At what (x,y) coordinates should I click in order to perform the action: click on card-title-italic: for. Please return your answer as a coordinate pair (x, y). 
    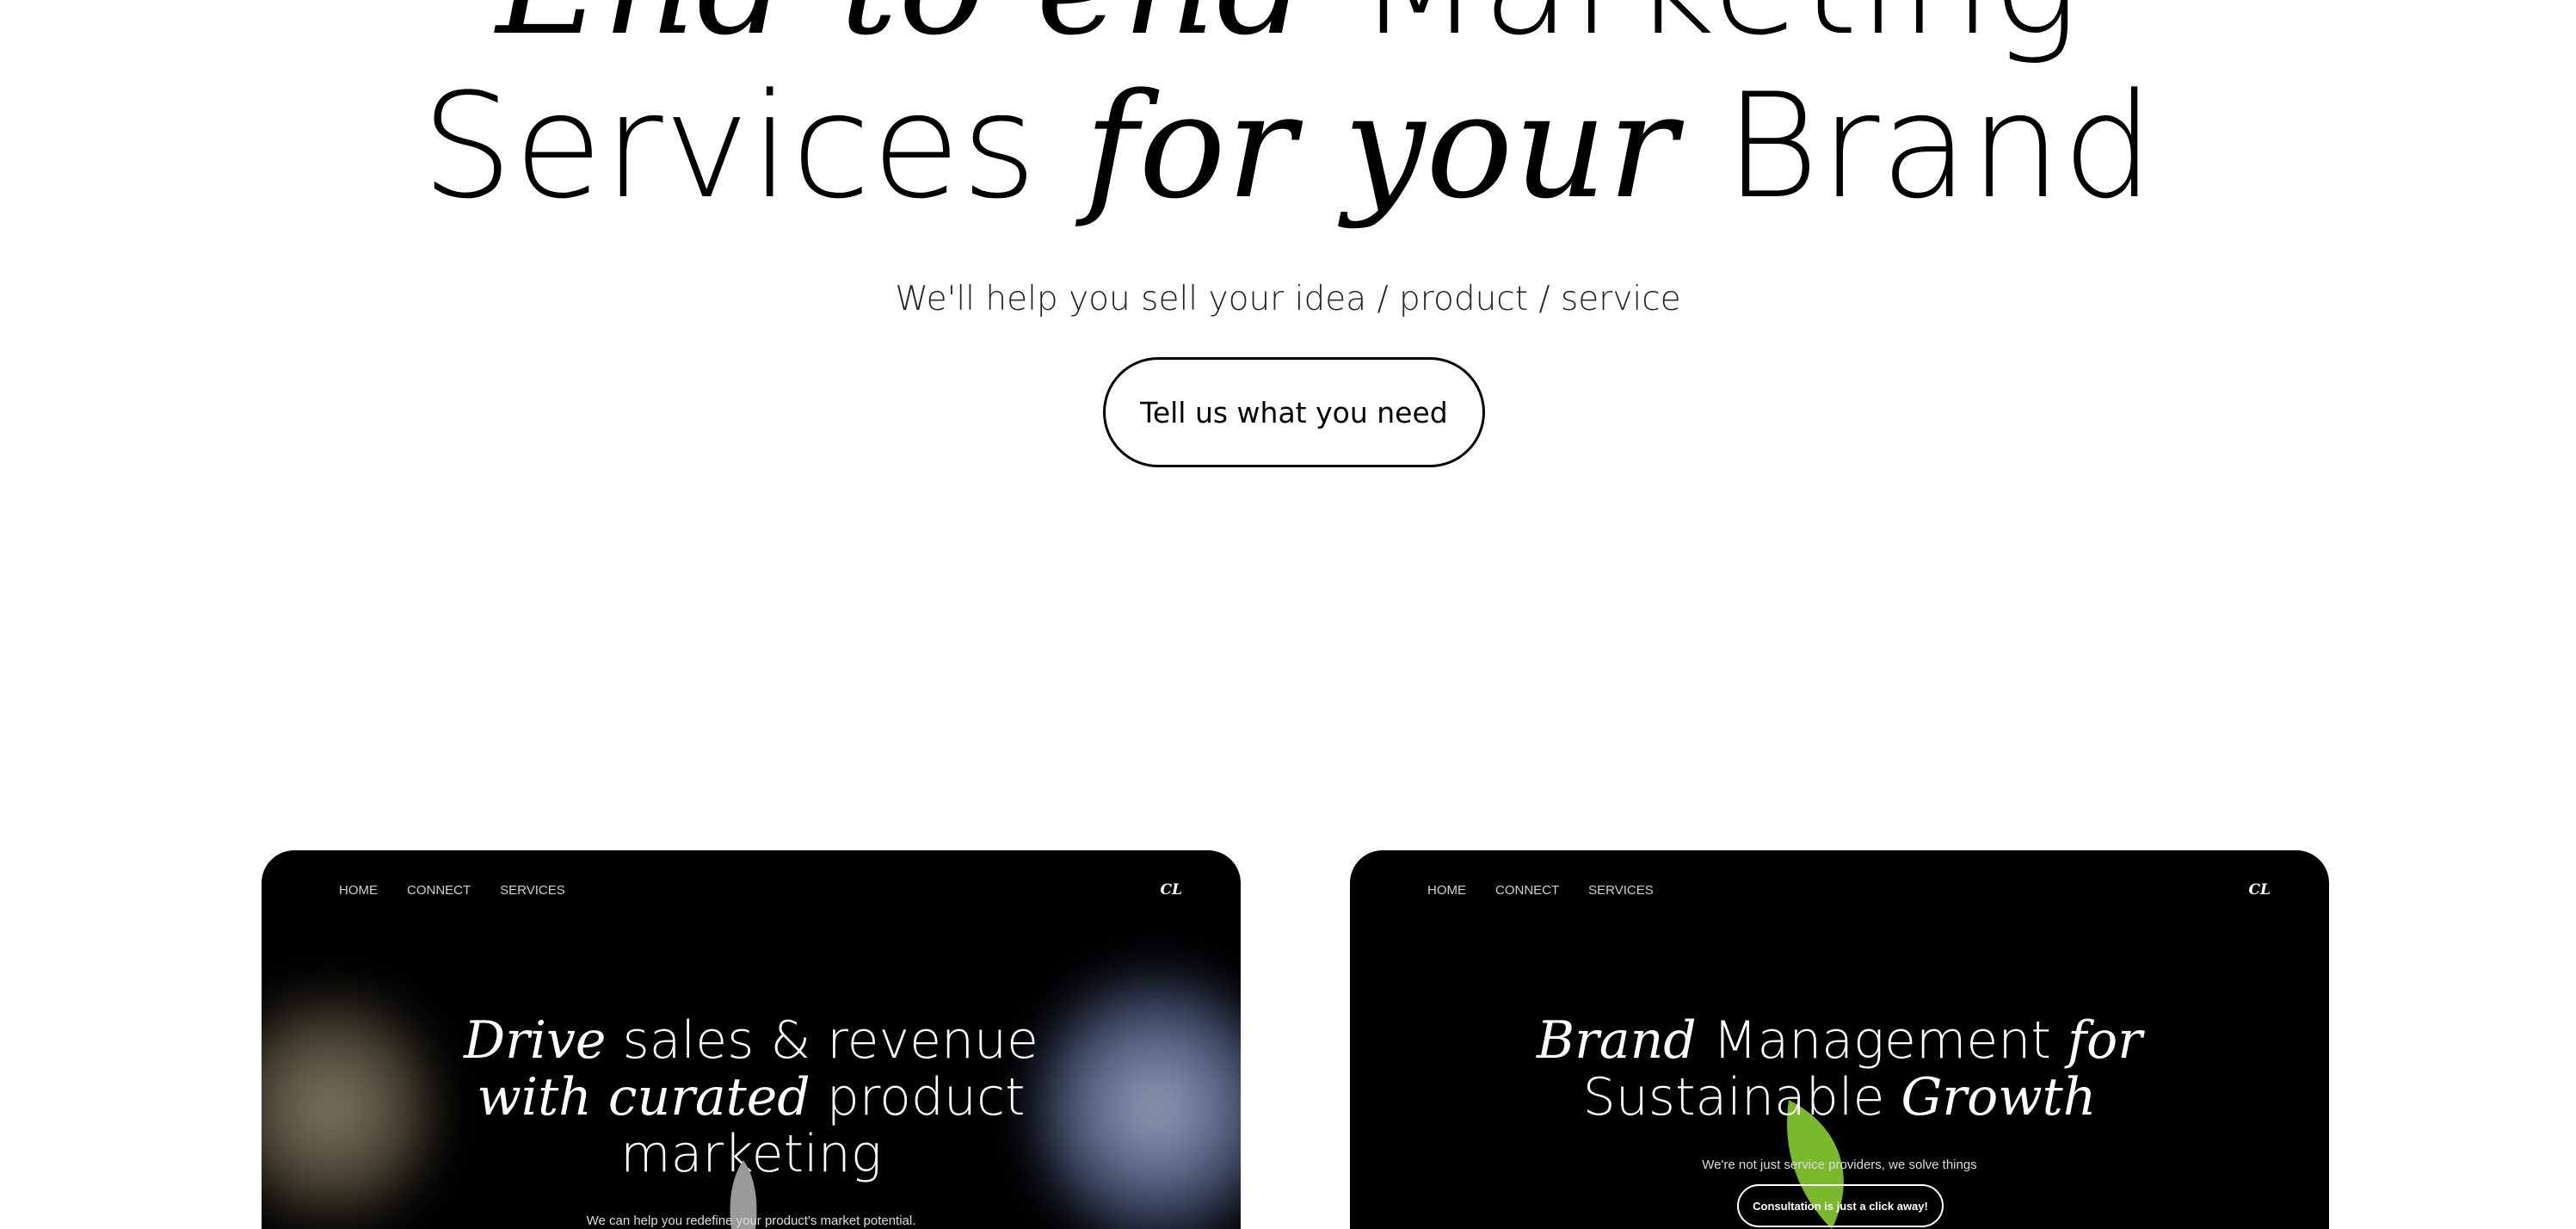
    Looking at the image, I should click on (2104, 1040).